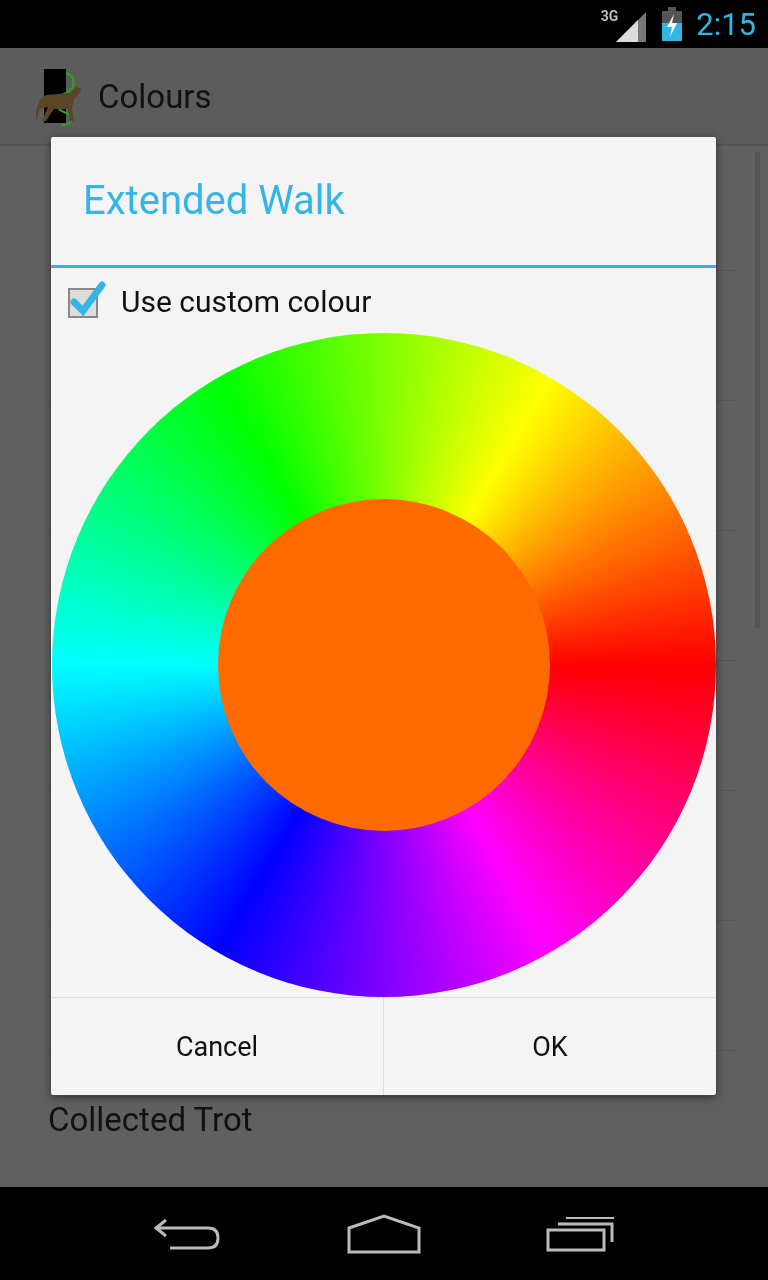  I want to click on checkbox, so click(87, 299).